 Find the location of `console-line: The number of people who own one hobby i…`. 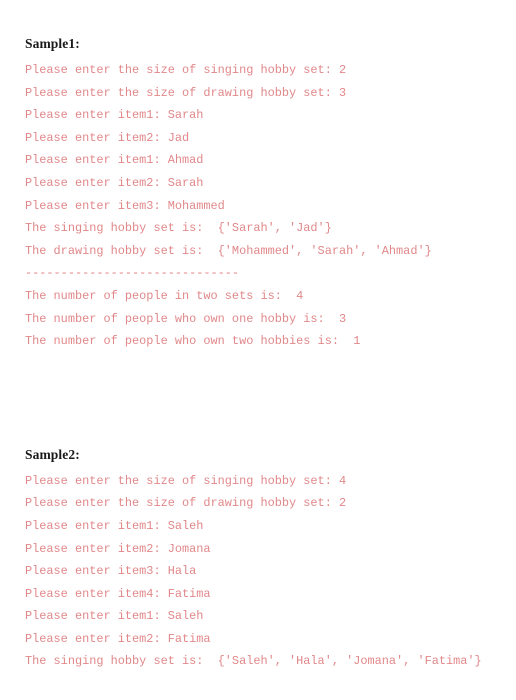

console-line: The number of people who own one hobby i… is located at coordinates (186, 318).